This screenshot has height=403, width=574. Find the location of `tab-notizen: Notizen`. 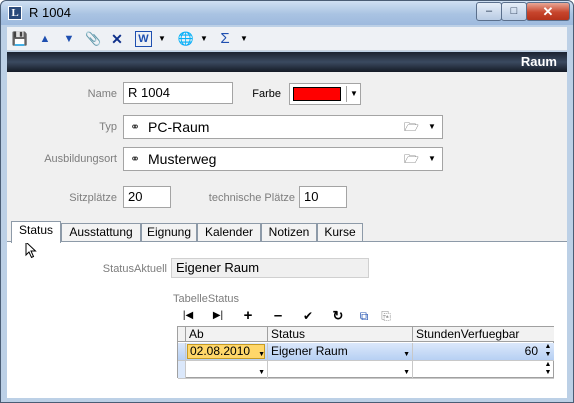

tab-notizen: Notizen is located at coordinates (289, 232).